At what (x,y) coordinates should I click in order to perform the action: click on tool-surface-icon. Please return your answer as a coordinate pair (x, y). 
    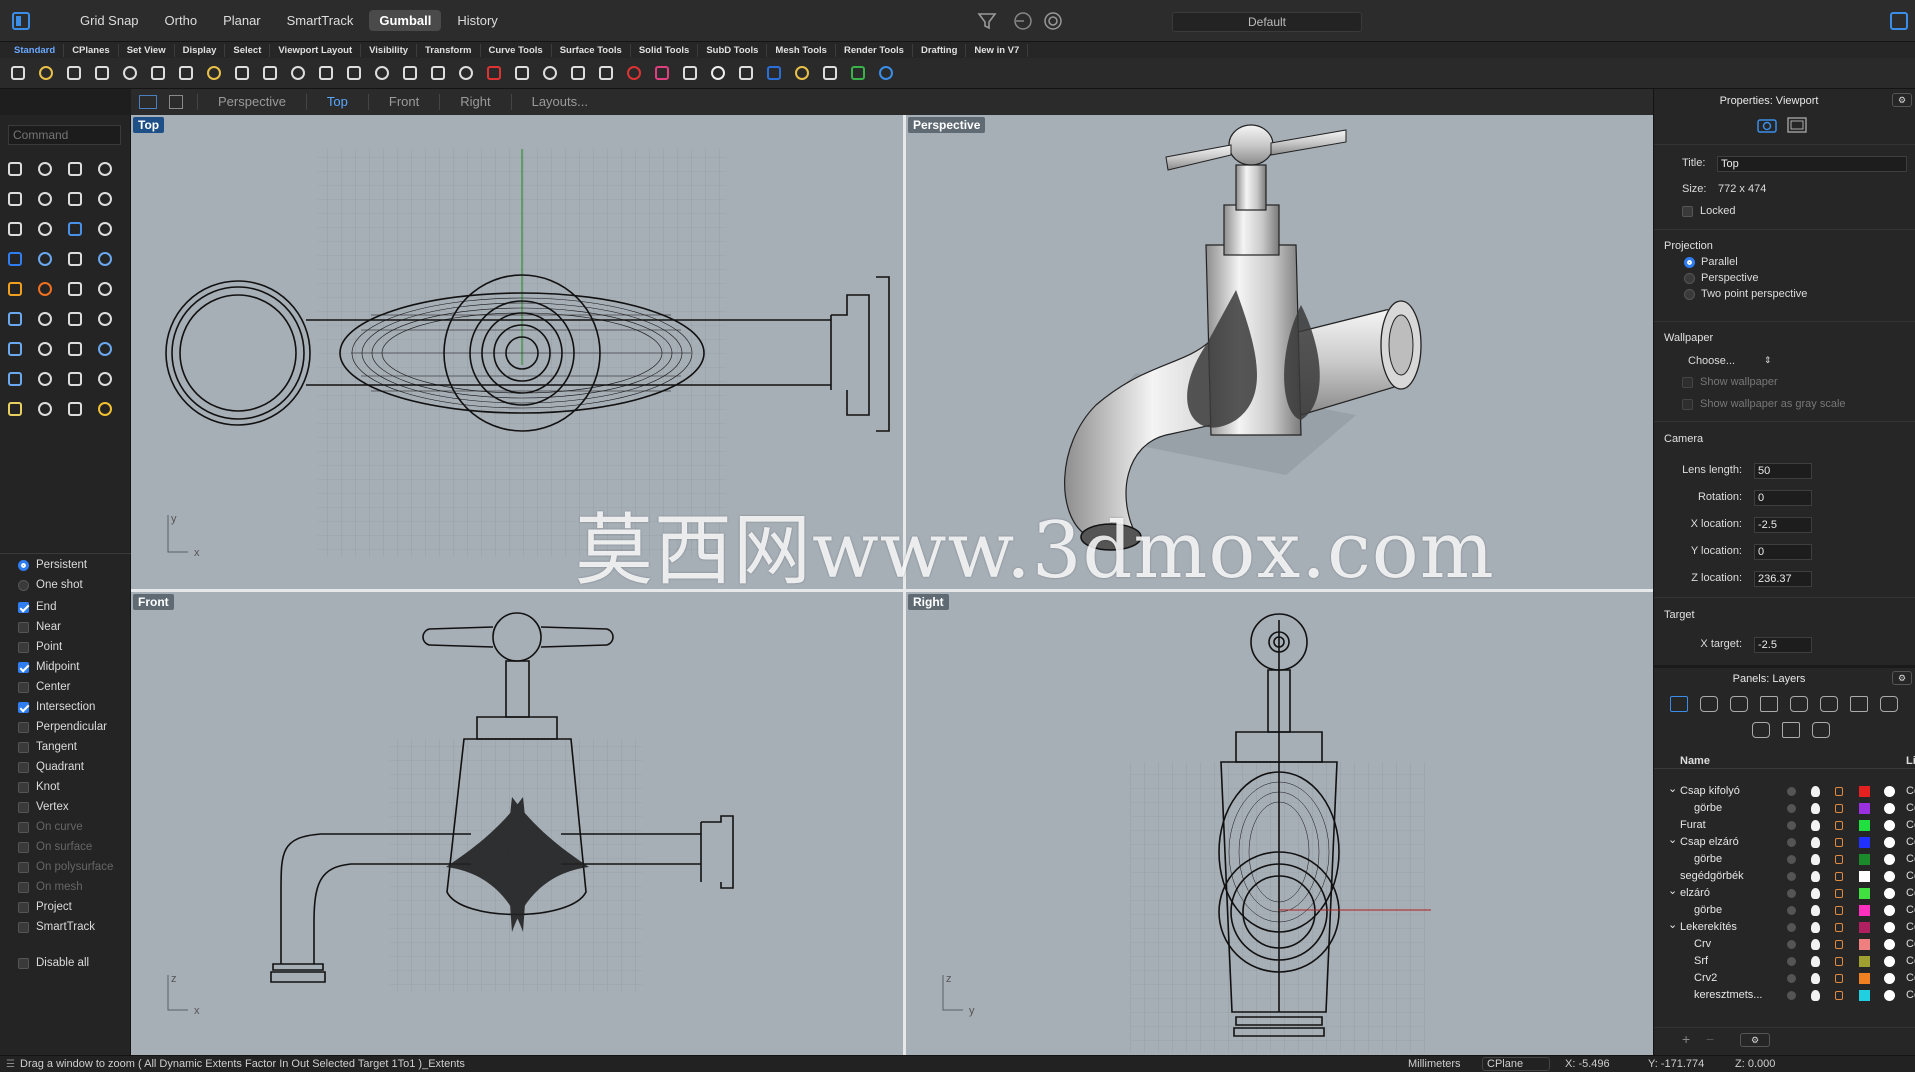
    Looking at the image, I should click on (75, 229).